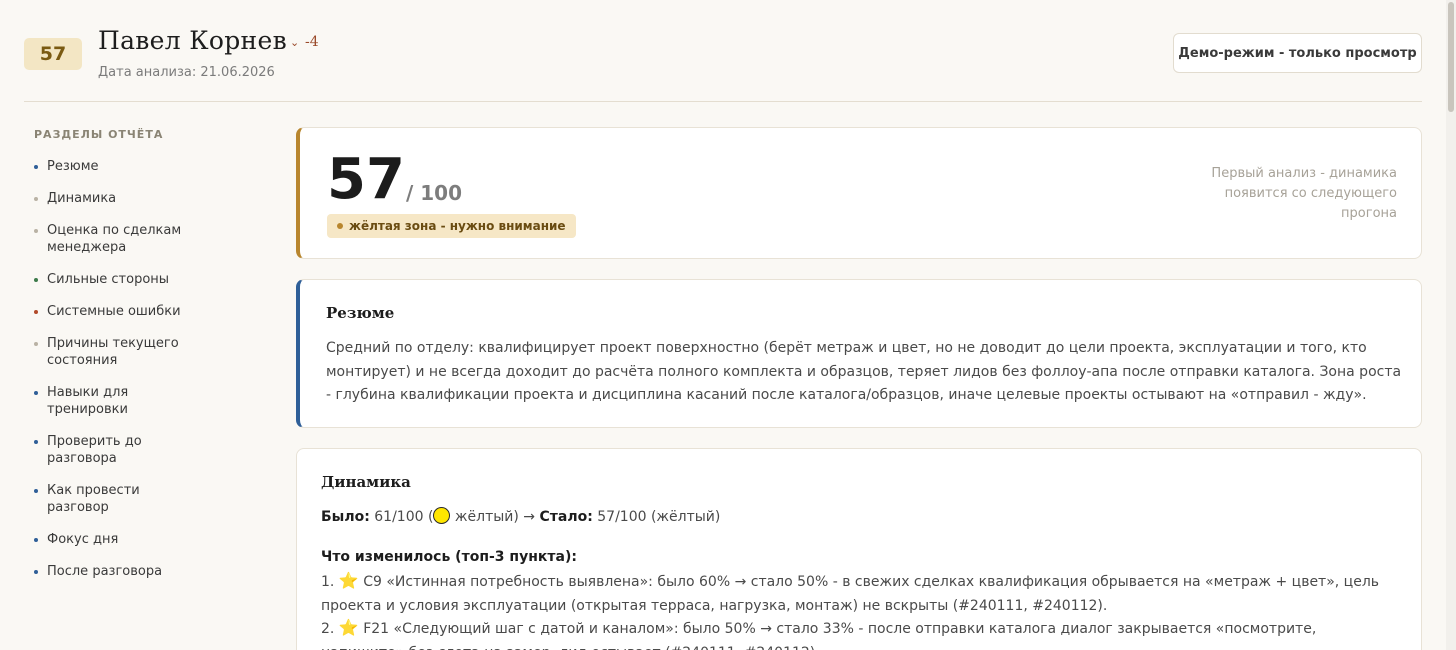 Image resolution: width=1456 pixels, height=650 pixels. I want to click on sidebar-item: Причины текущего состояния, so click(119, 352).